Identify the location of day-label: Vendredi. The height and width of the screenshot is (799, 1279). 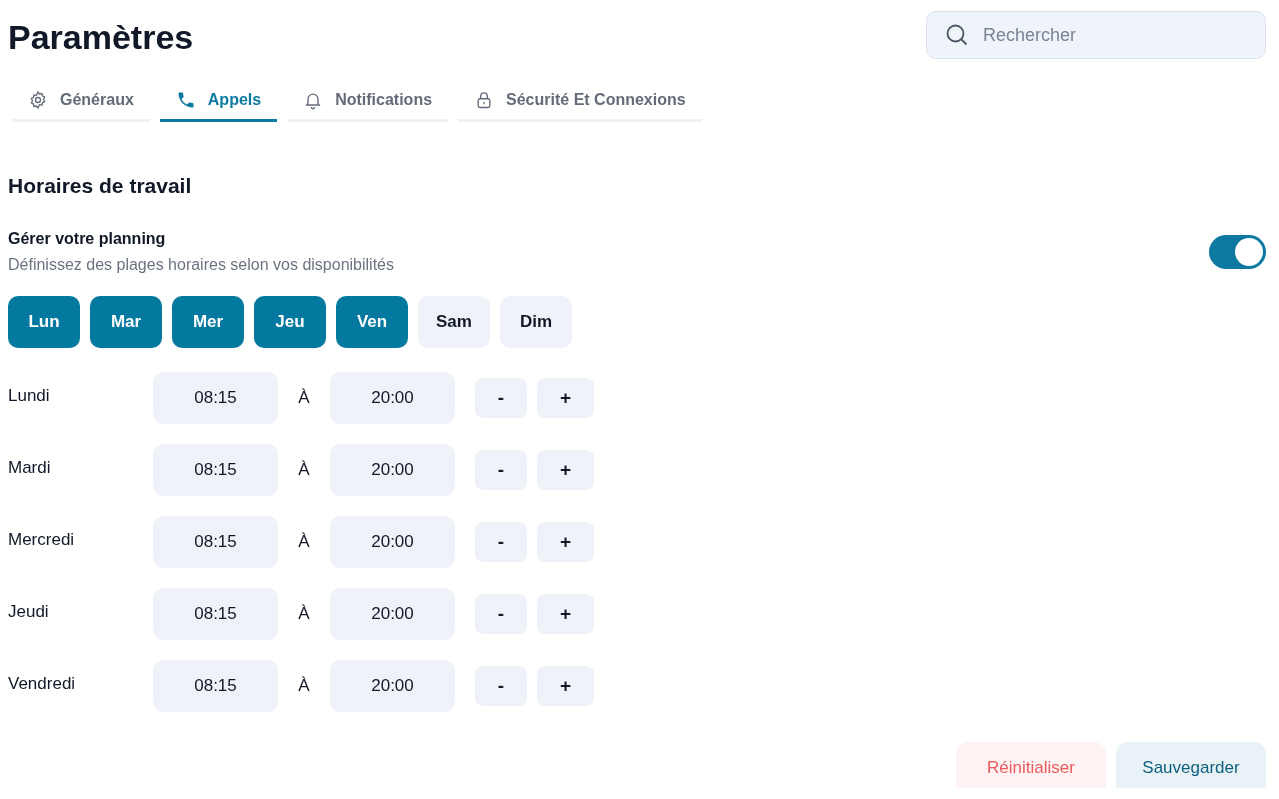
(42, 684).